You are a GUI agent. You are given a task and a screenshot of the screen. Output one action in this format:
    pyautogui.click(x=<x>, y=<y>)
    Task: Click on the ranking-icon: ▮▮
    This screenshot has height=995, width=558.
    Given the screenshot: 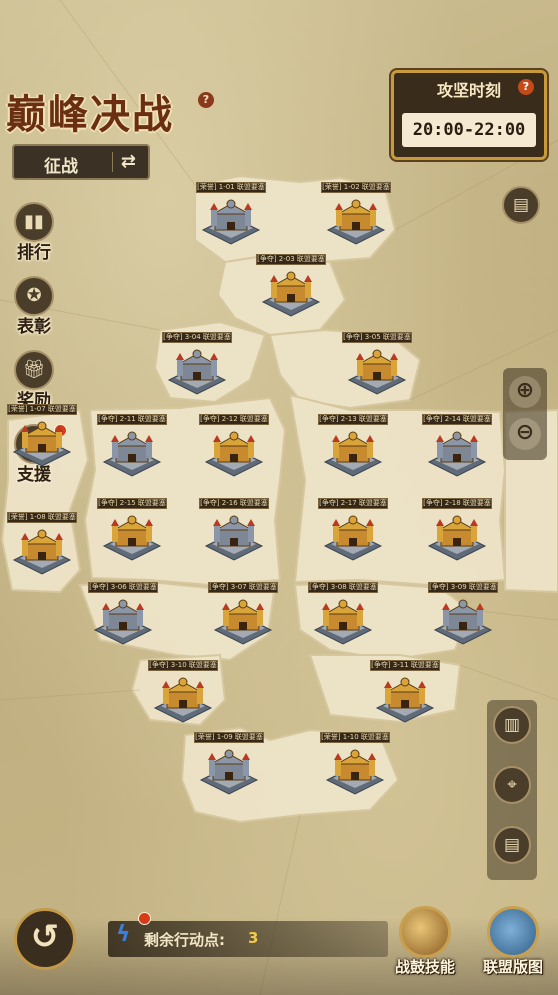 What is the action you would take?
    pyautogui.click(x=34, y=222)
    